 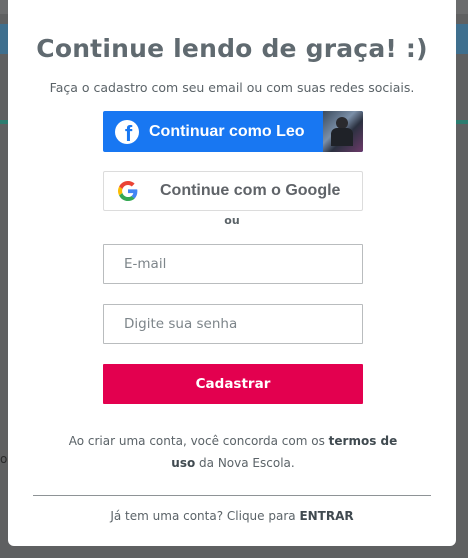 I want to click on terms-suffix: da Nova Escola., so click(x=245, y=463).